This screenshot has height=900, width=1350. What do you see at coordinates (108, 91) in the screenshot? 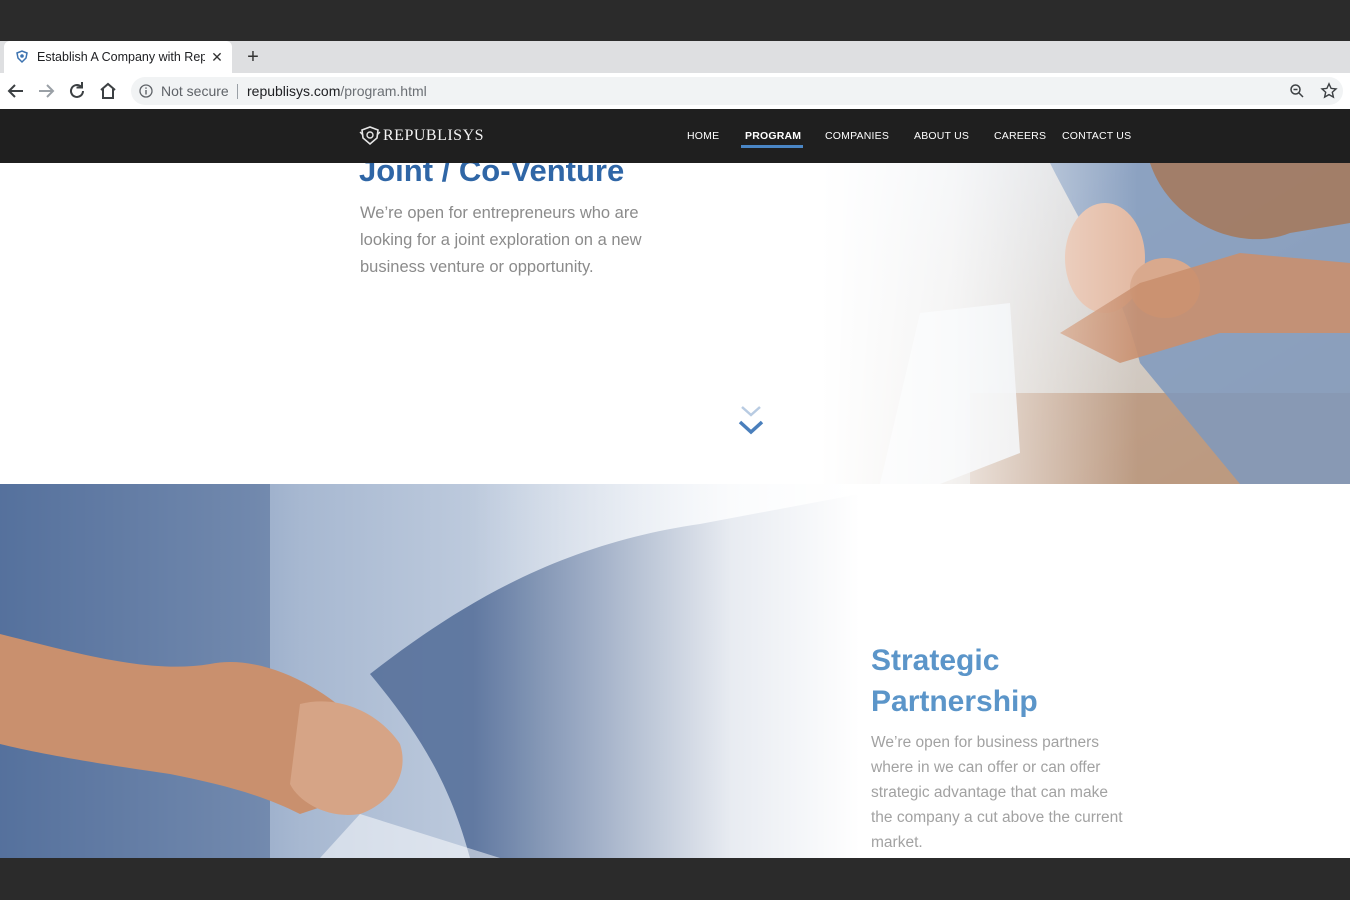
I see `home-icon` at bounding box center [108, 91].